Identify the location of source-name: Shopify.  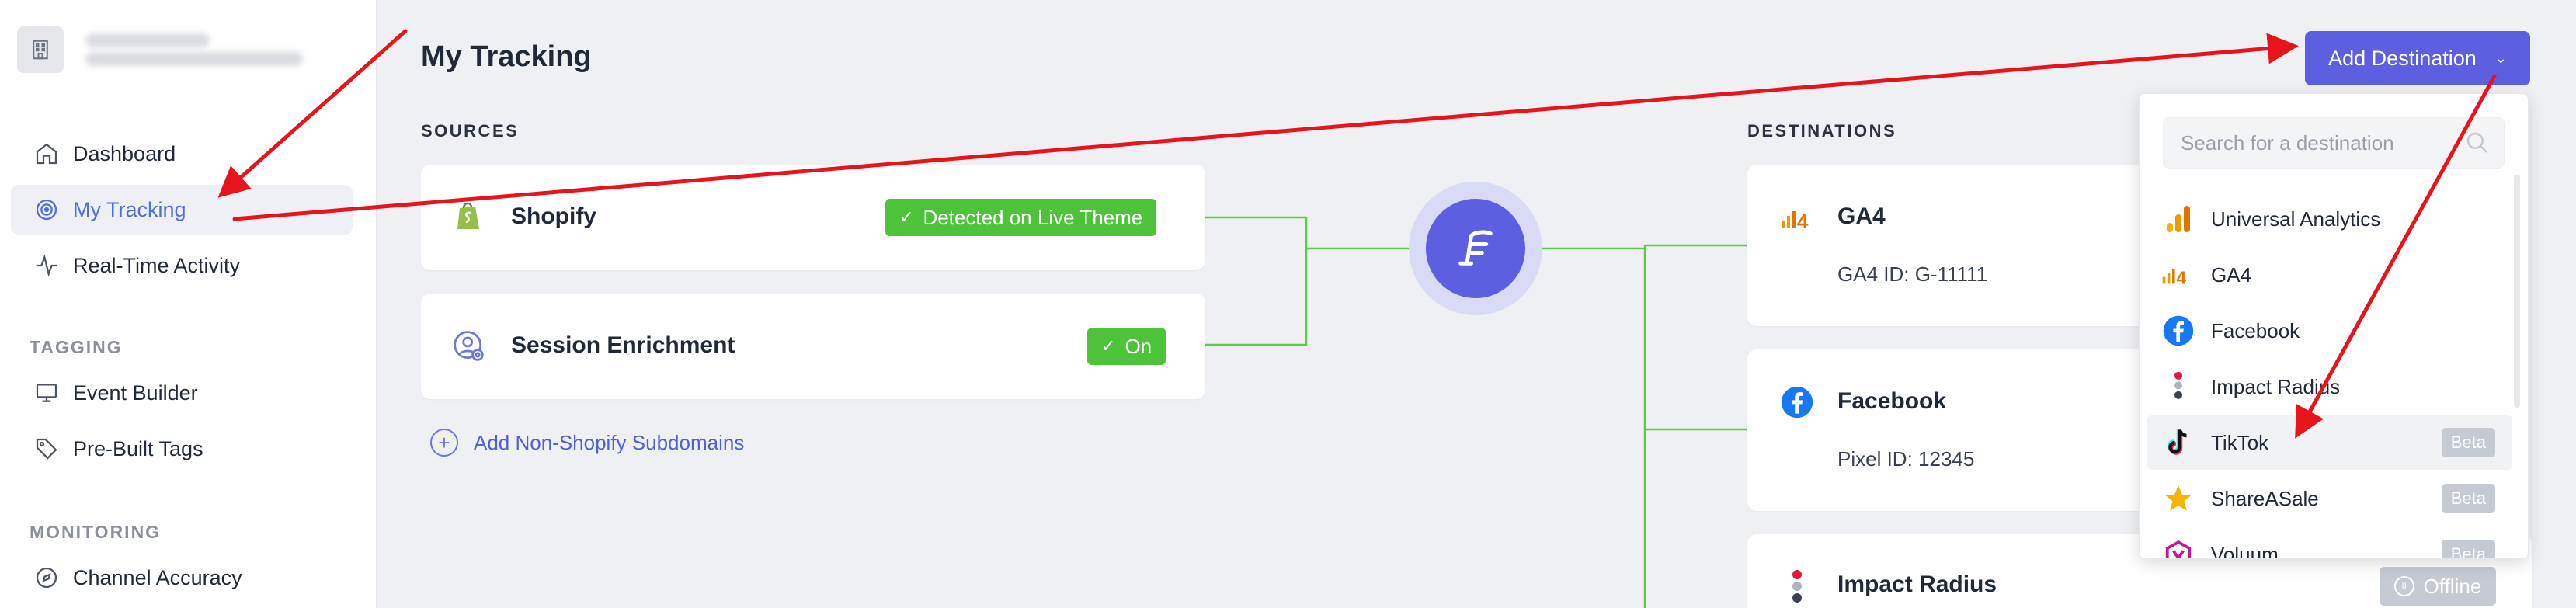
(553, 216).